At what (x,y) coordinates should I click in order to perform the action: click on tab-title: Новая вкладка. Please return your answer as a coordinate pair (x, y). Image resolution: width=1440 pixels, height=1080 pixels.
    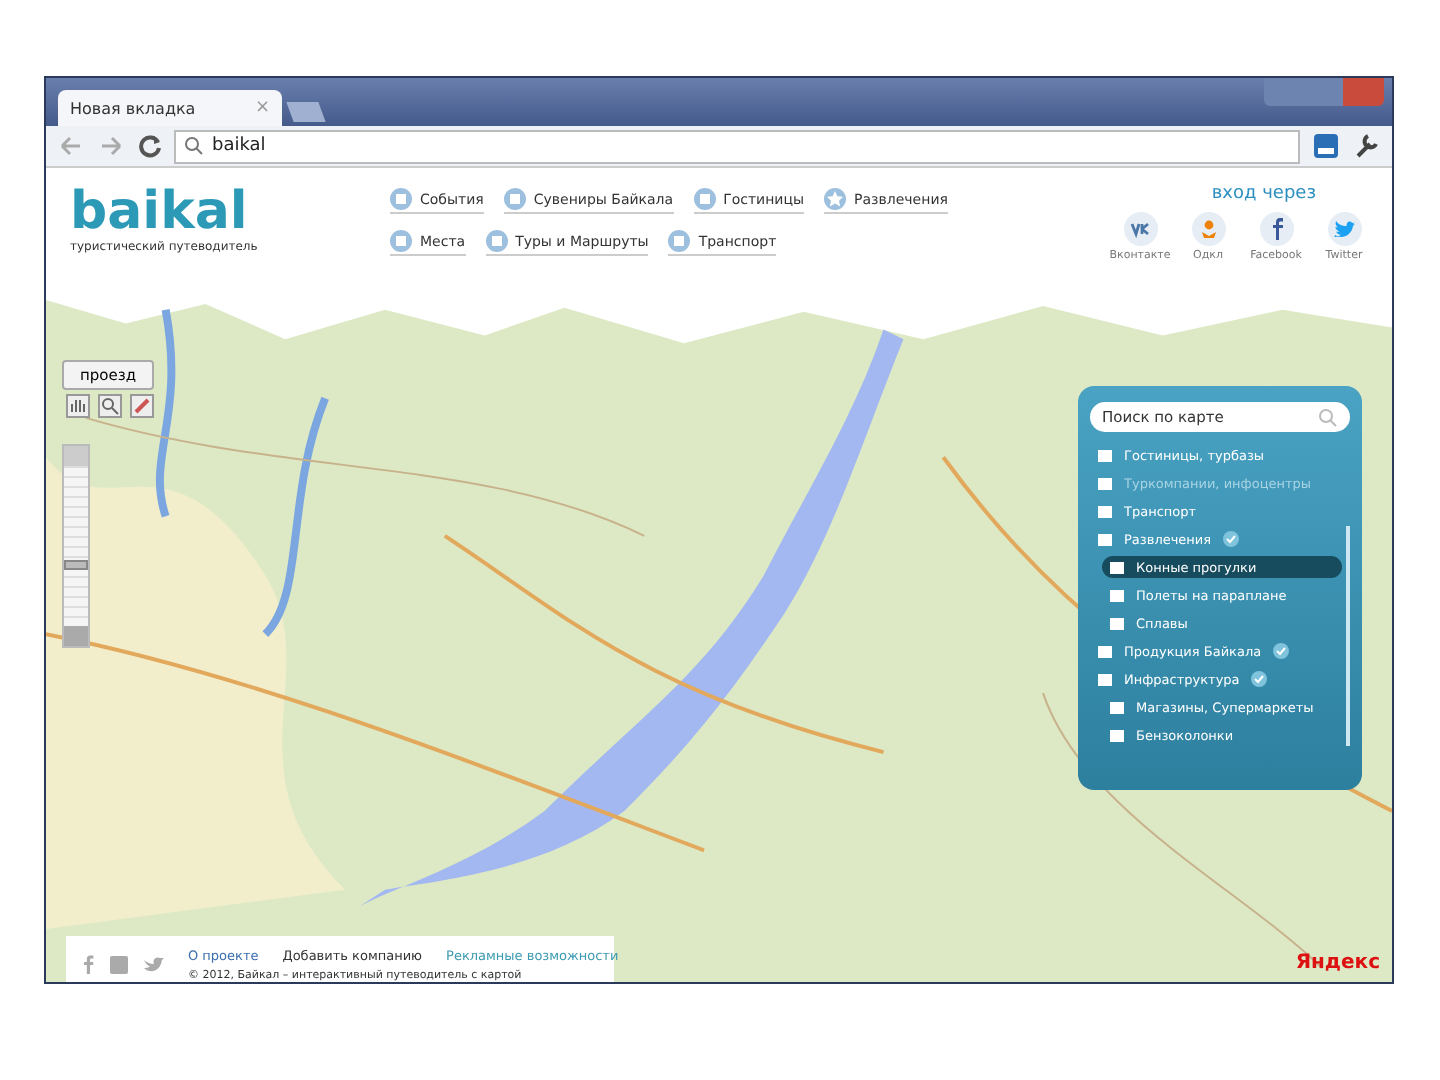
    Looking at the image, I should click on (133, 108).